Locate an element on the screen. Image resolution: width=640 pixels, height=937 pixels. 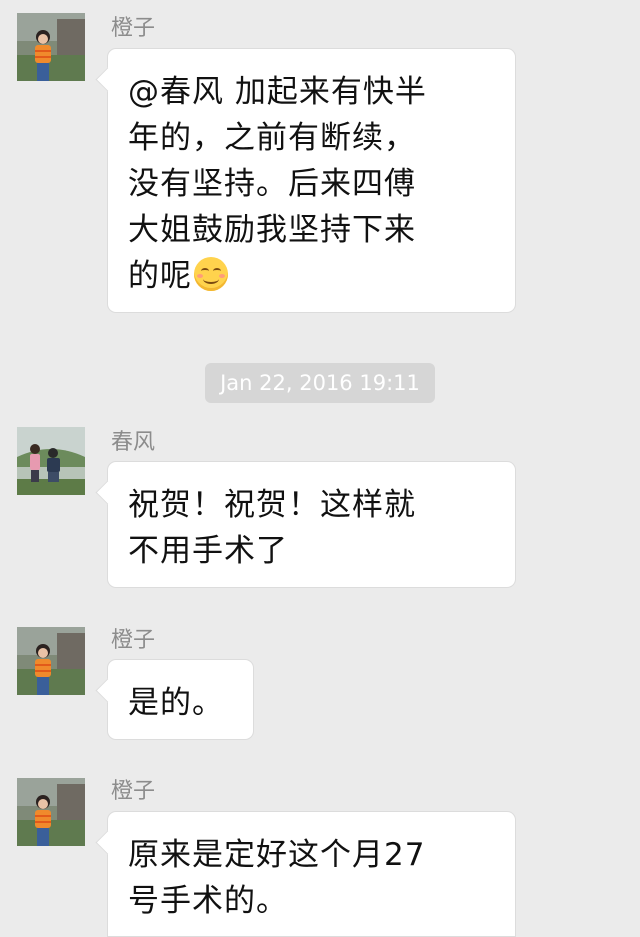
message-text: 没有坚持。后来四傅 is located at coordinates (272, 184).